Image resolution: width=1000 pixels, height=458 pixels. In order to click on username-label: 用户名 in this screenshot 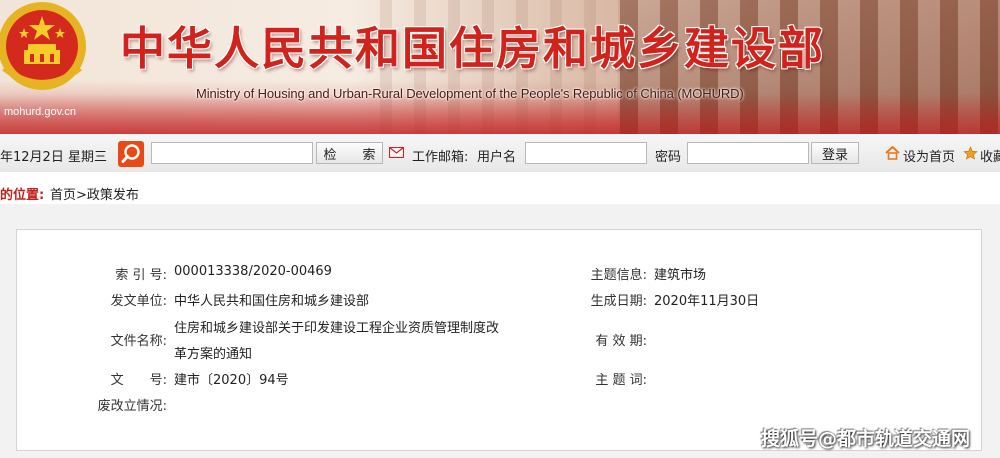, I will do `click(497, 157)`.